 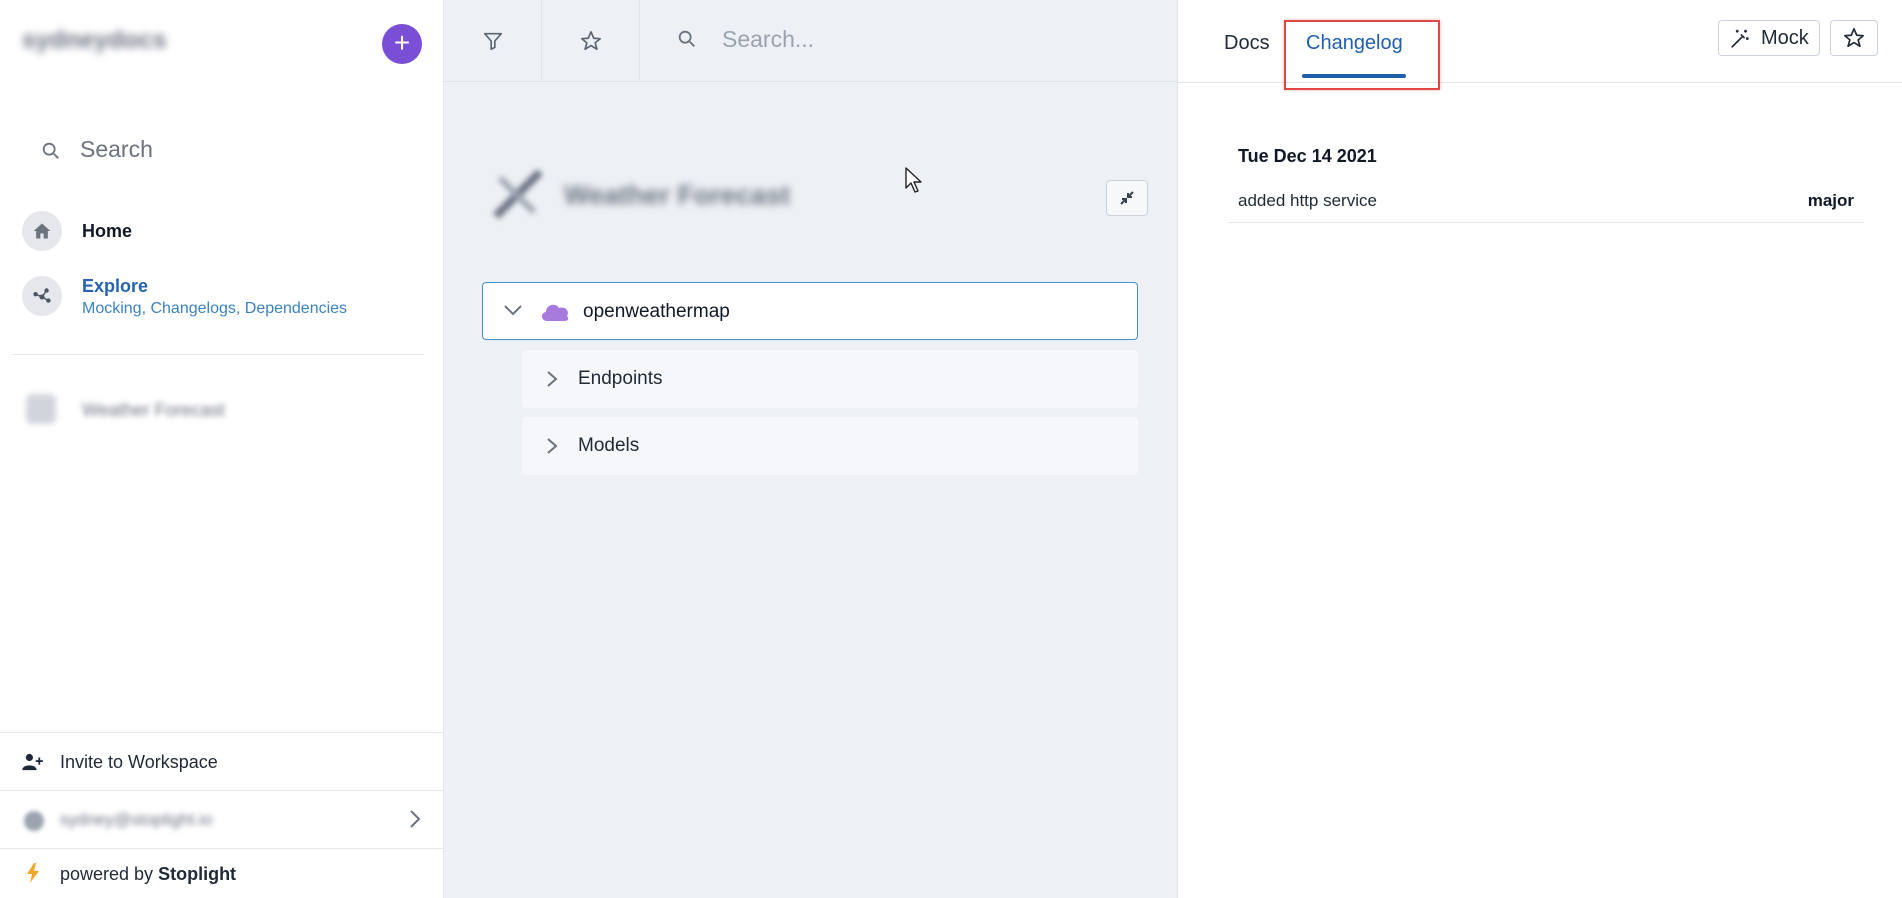 I want to click on powered-label: powered by Stoplight, so click(x=148, y=874).